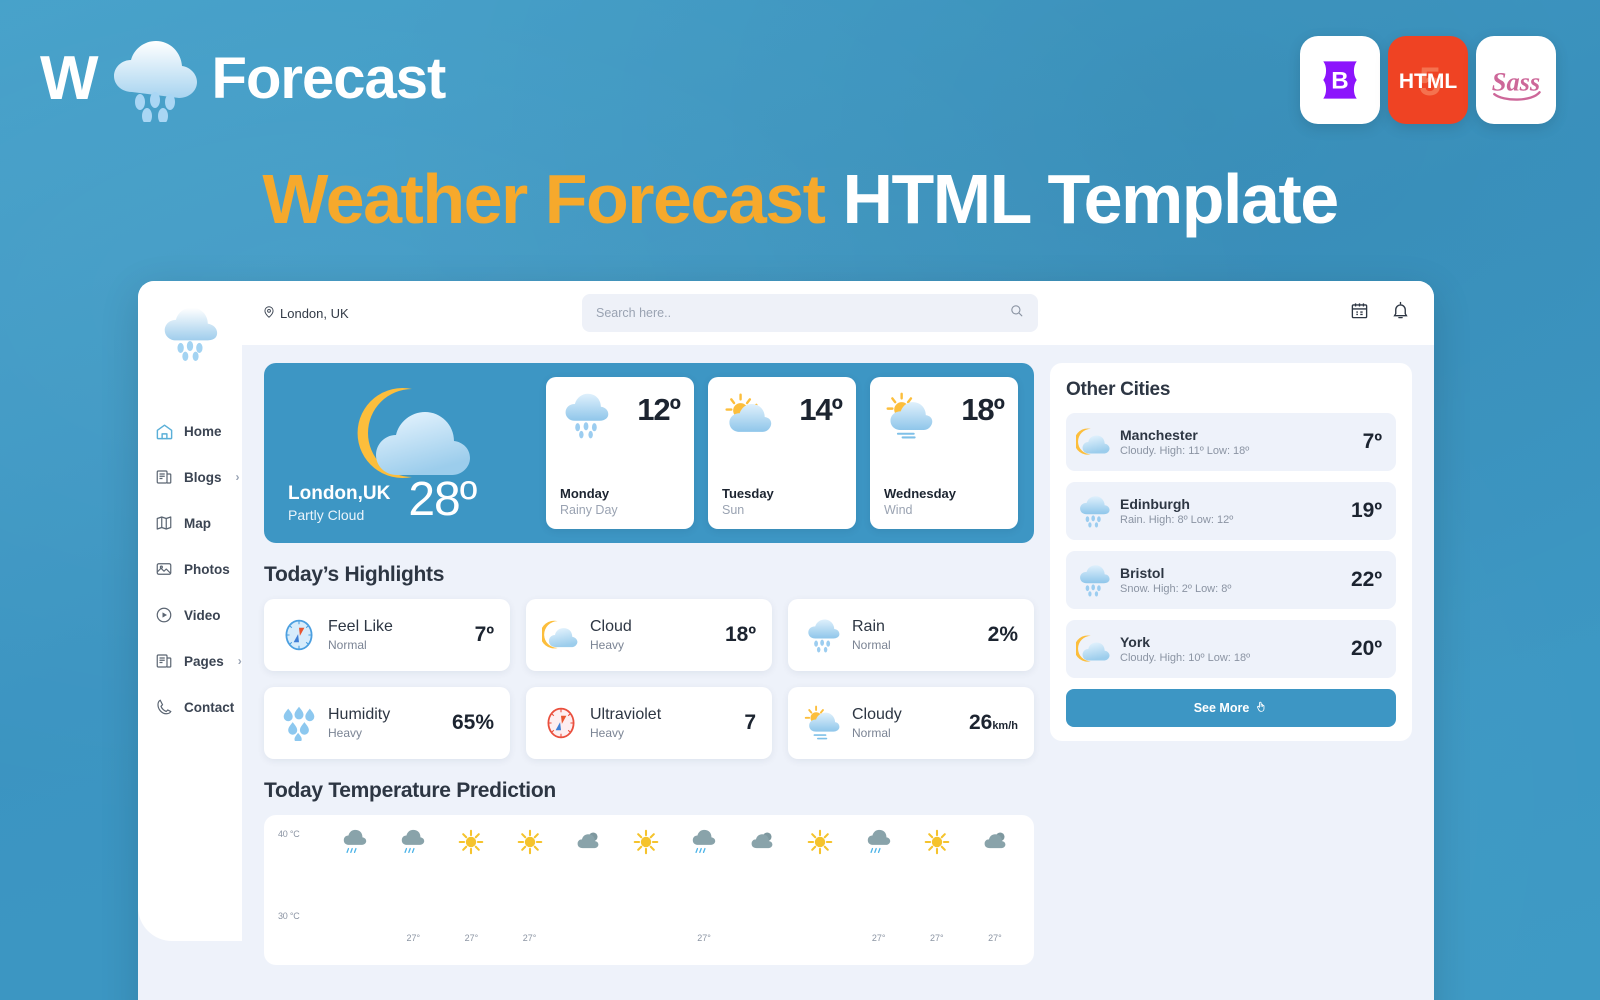  What do you see at coordinates (1261, 708) in the screenshot?
I see `pointer-hand-icon` at bounding box center [1261, 708].